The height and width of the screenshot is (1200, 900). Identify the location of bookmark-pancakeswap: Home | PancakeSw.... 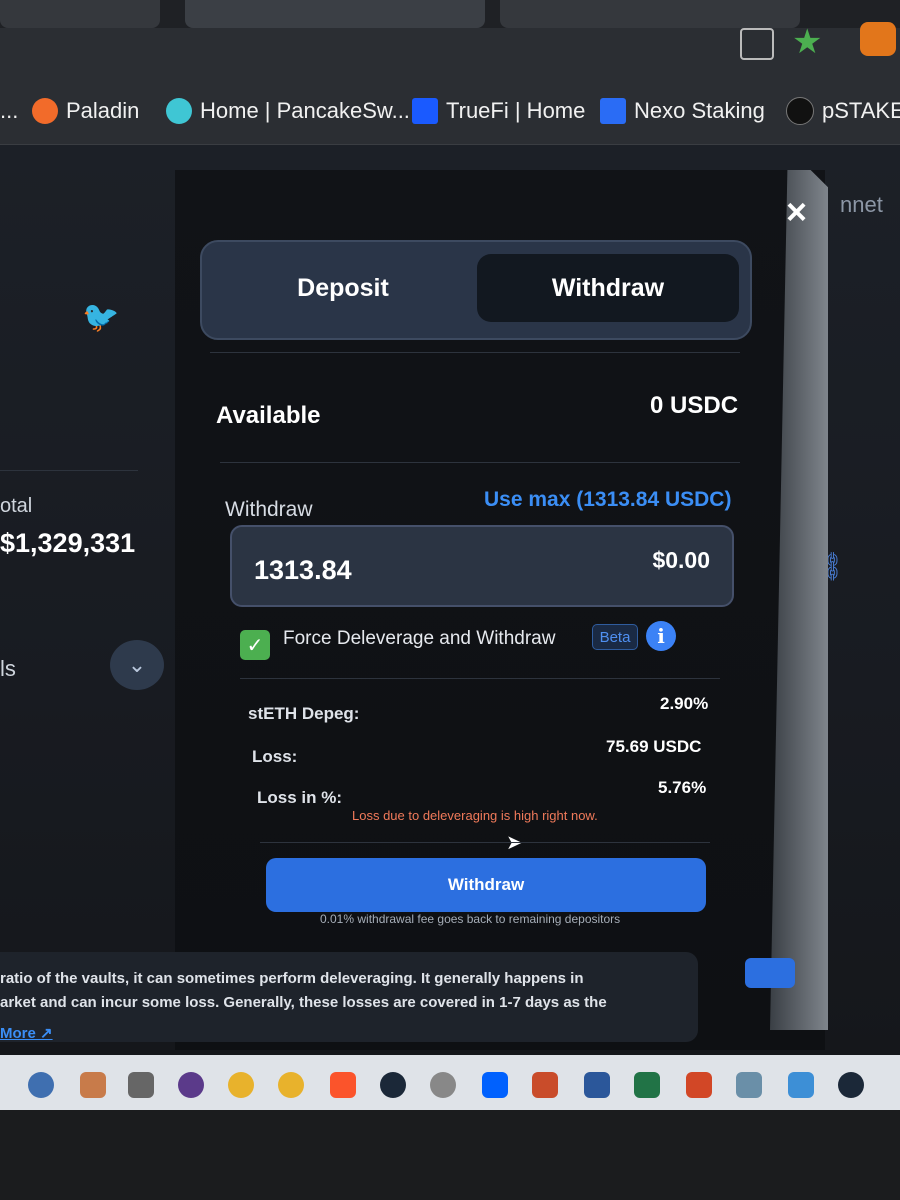
(288, 111).